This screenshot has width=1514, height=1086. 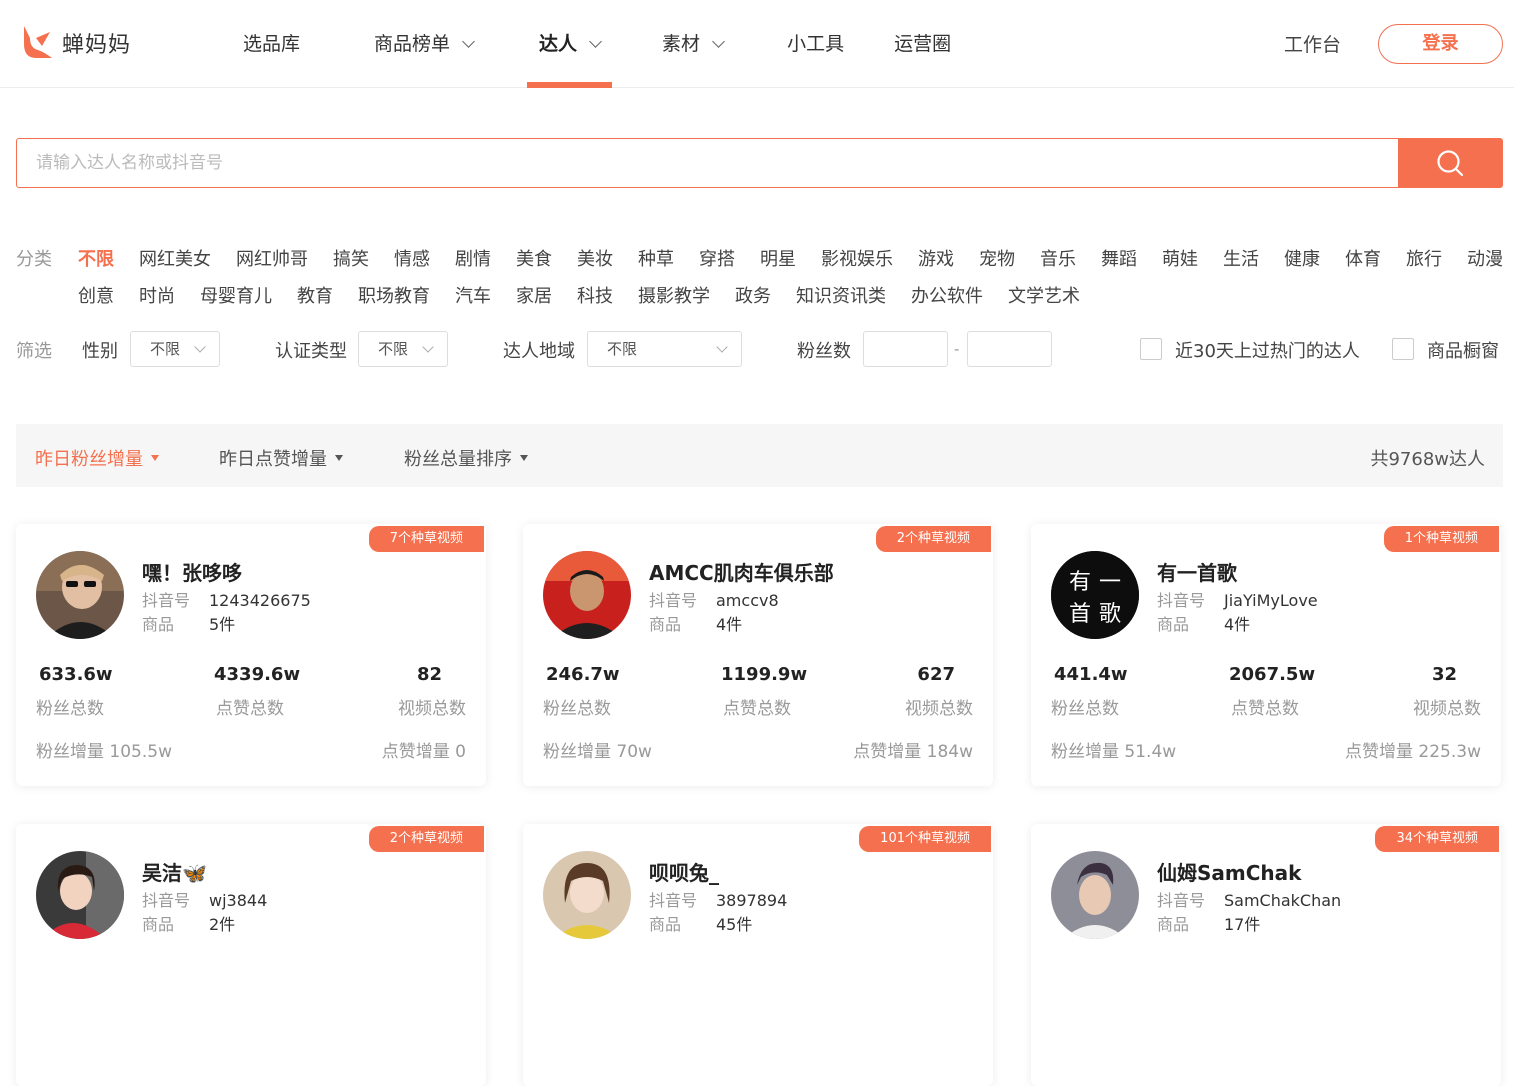 I want to click on fans-total-value: 633.6w, so click(x=76, y=674).